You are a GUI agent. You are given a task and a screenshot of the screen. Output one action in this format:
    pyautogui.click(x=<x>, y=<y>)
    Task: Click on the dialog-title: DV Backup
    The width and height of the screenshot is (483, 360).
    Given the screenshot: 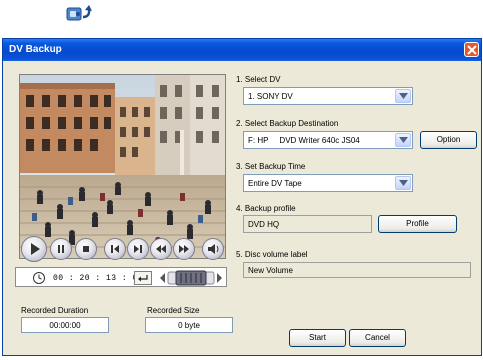 What is the action you would take?
    pyautogui.click(x=35, y=49)
    